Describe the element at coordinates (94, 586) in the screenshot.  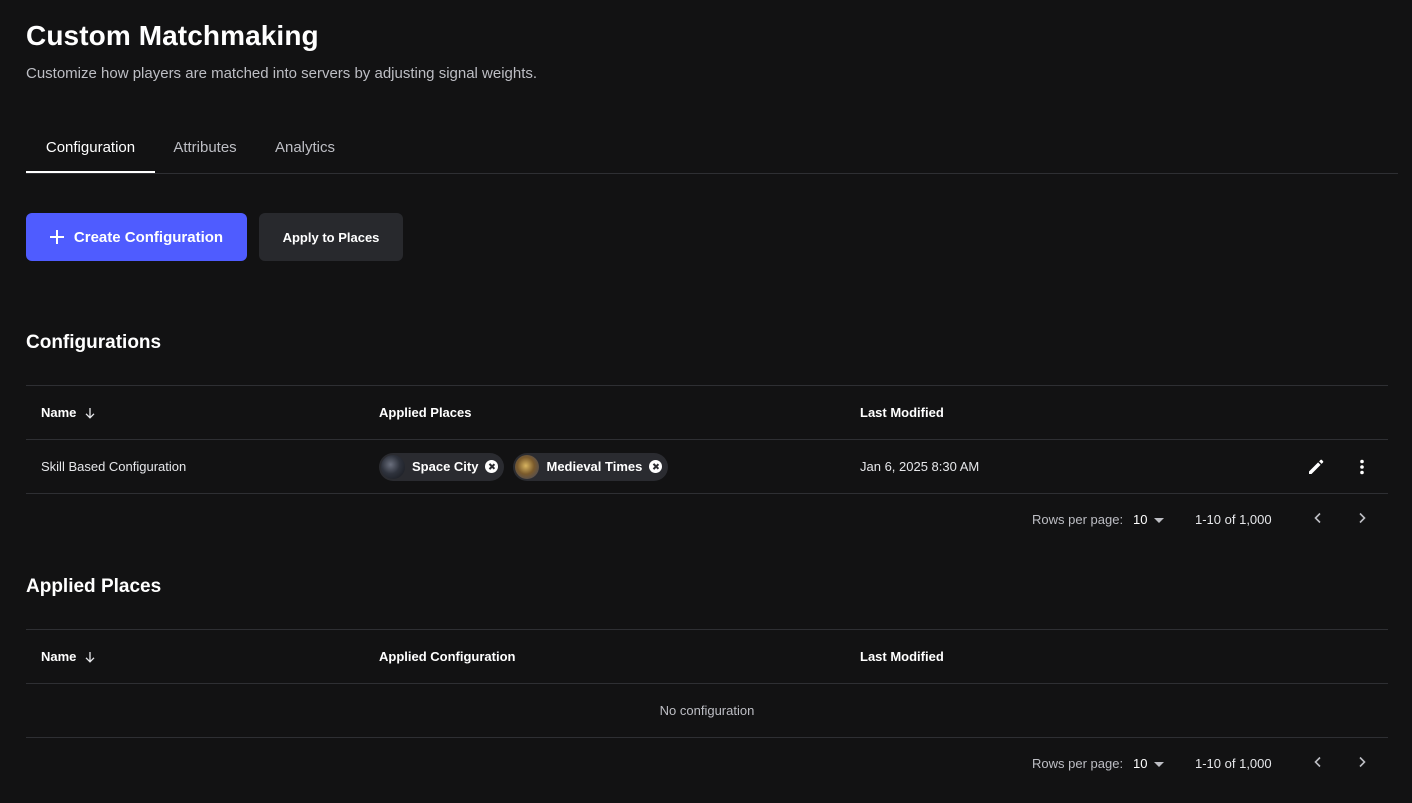
I see `applied-places-heading: Applied Places` at that location.